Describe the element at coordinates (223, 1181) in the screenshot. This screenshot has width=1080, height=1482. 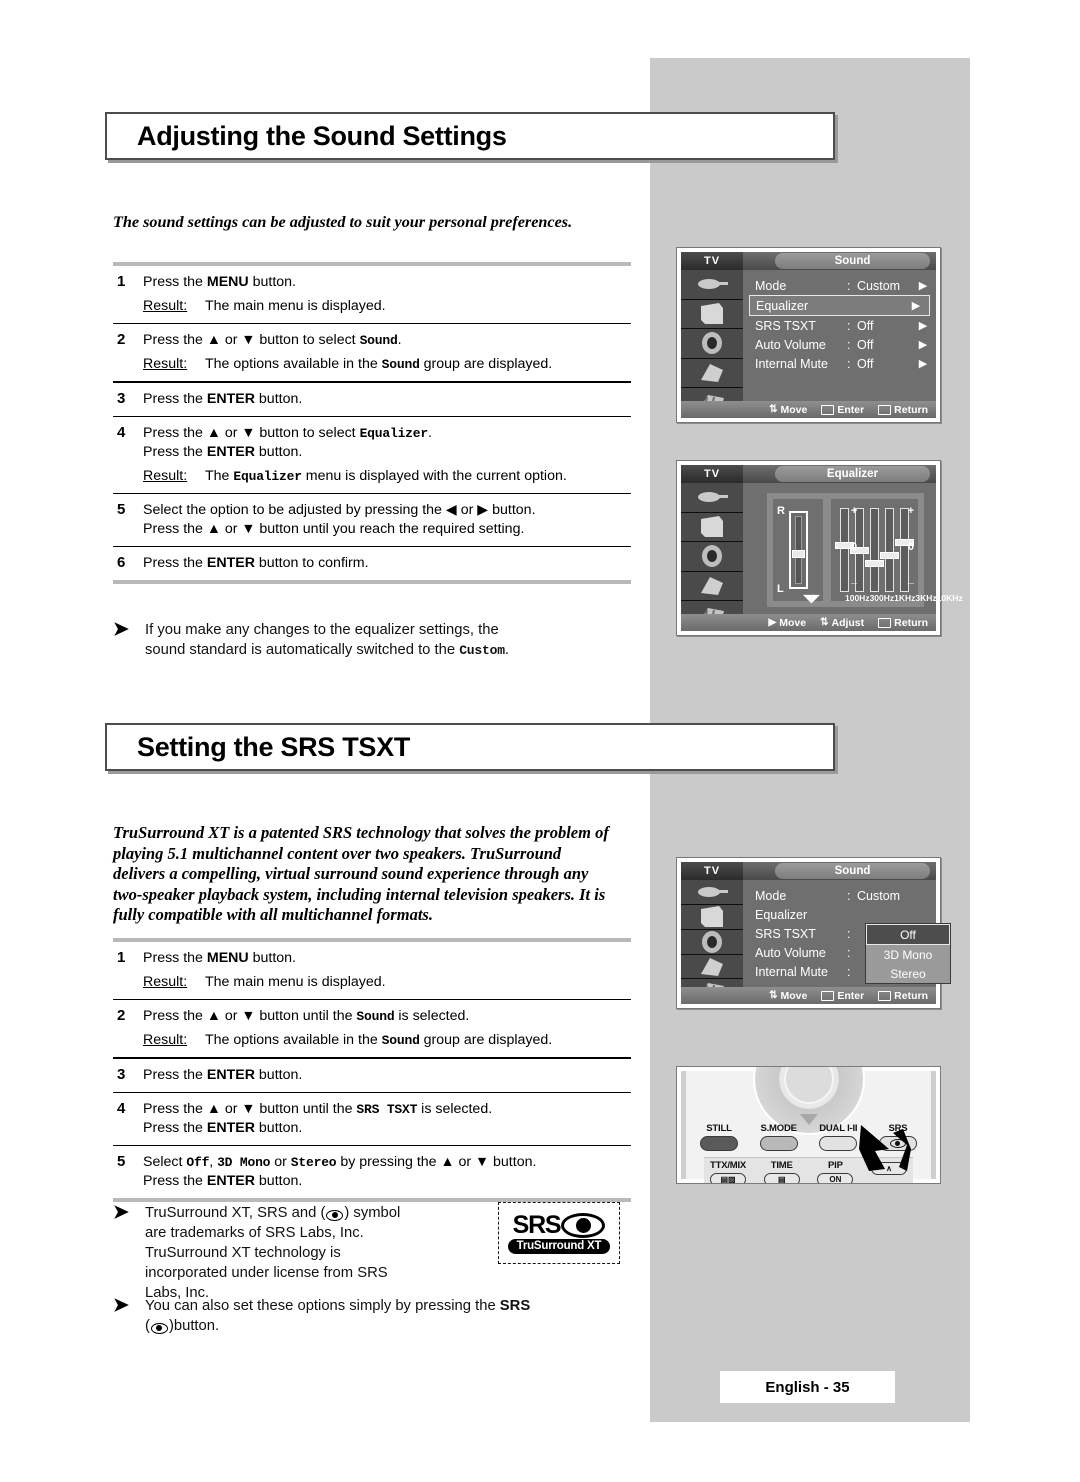
I see `step-line: Press the ENTER button.` at that location.